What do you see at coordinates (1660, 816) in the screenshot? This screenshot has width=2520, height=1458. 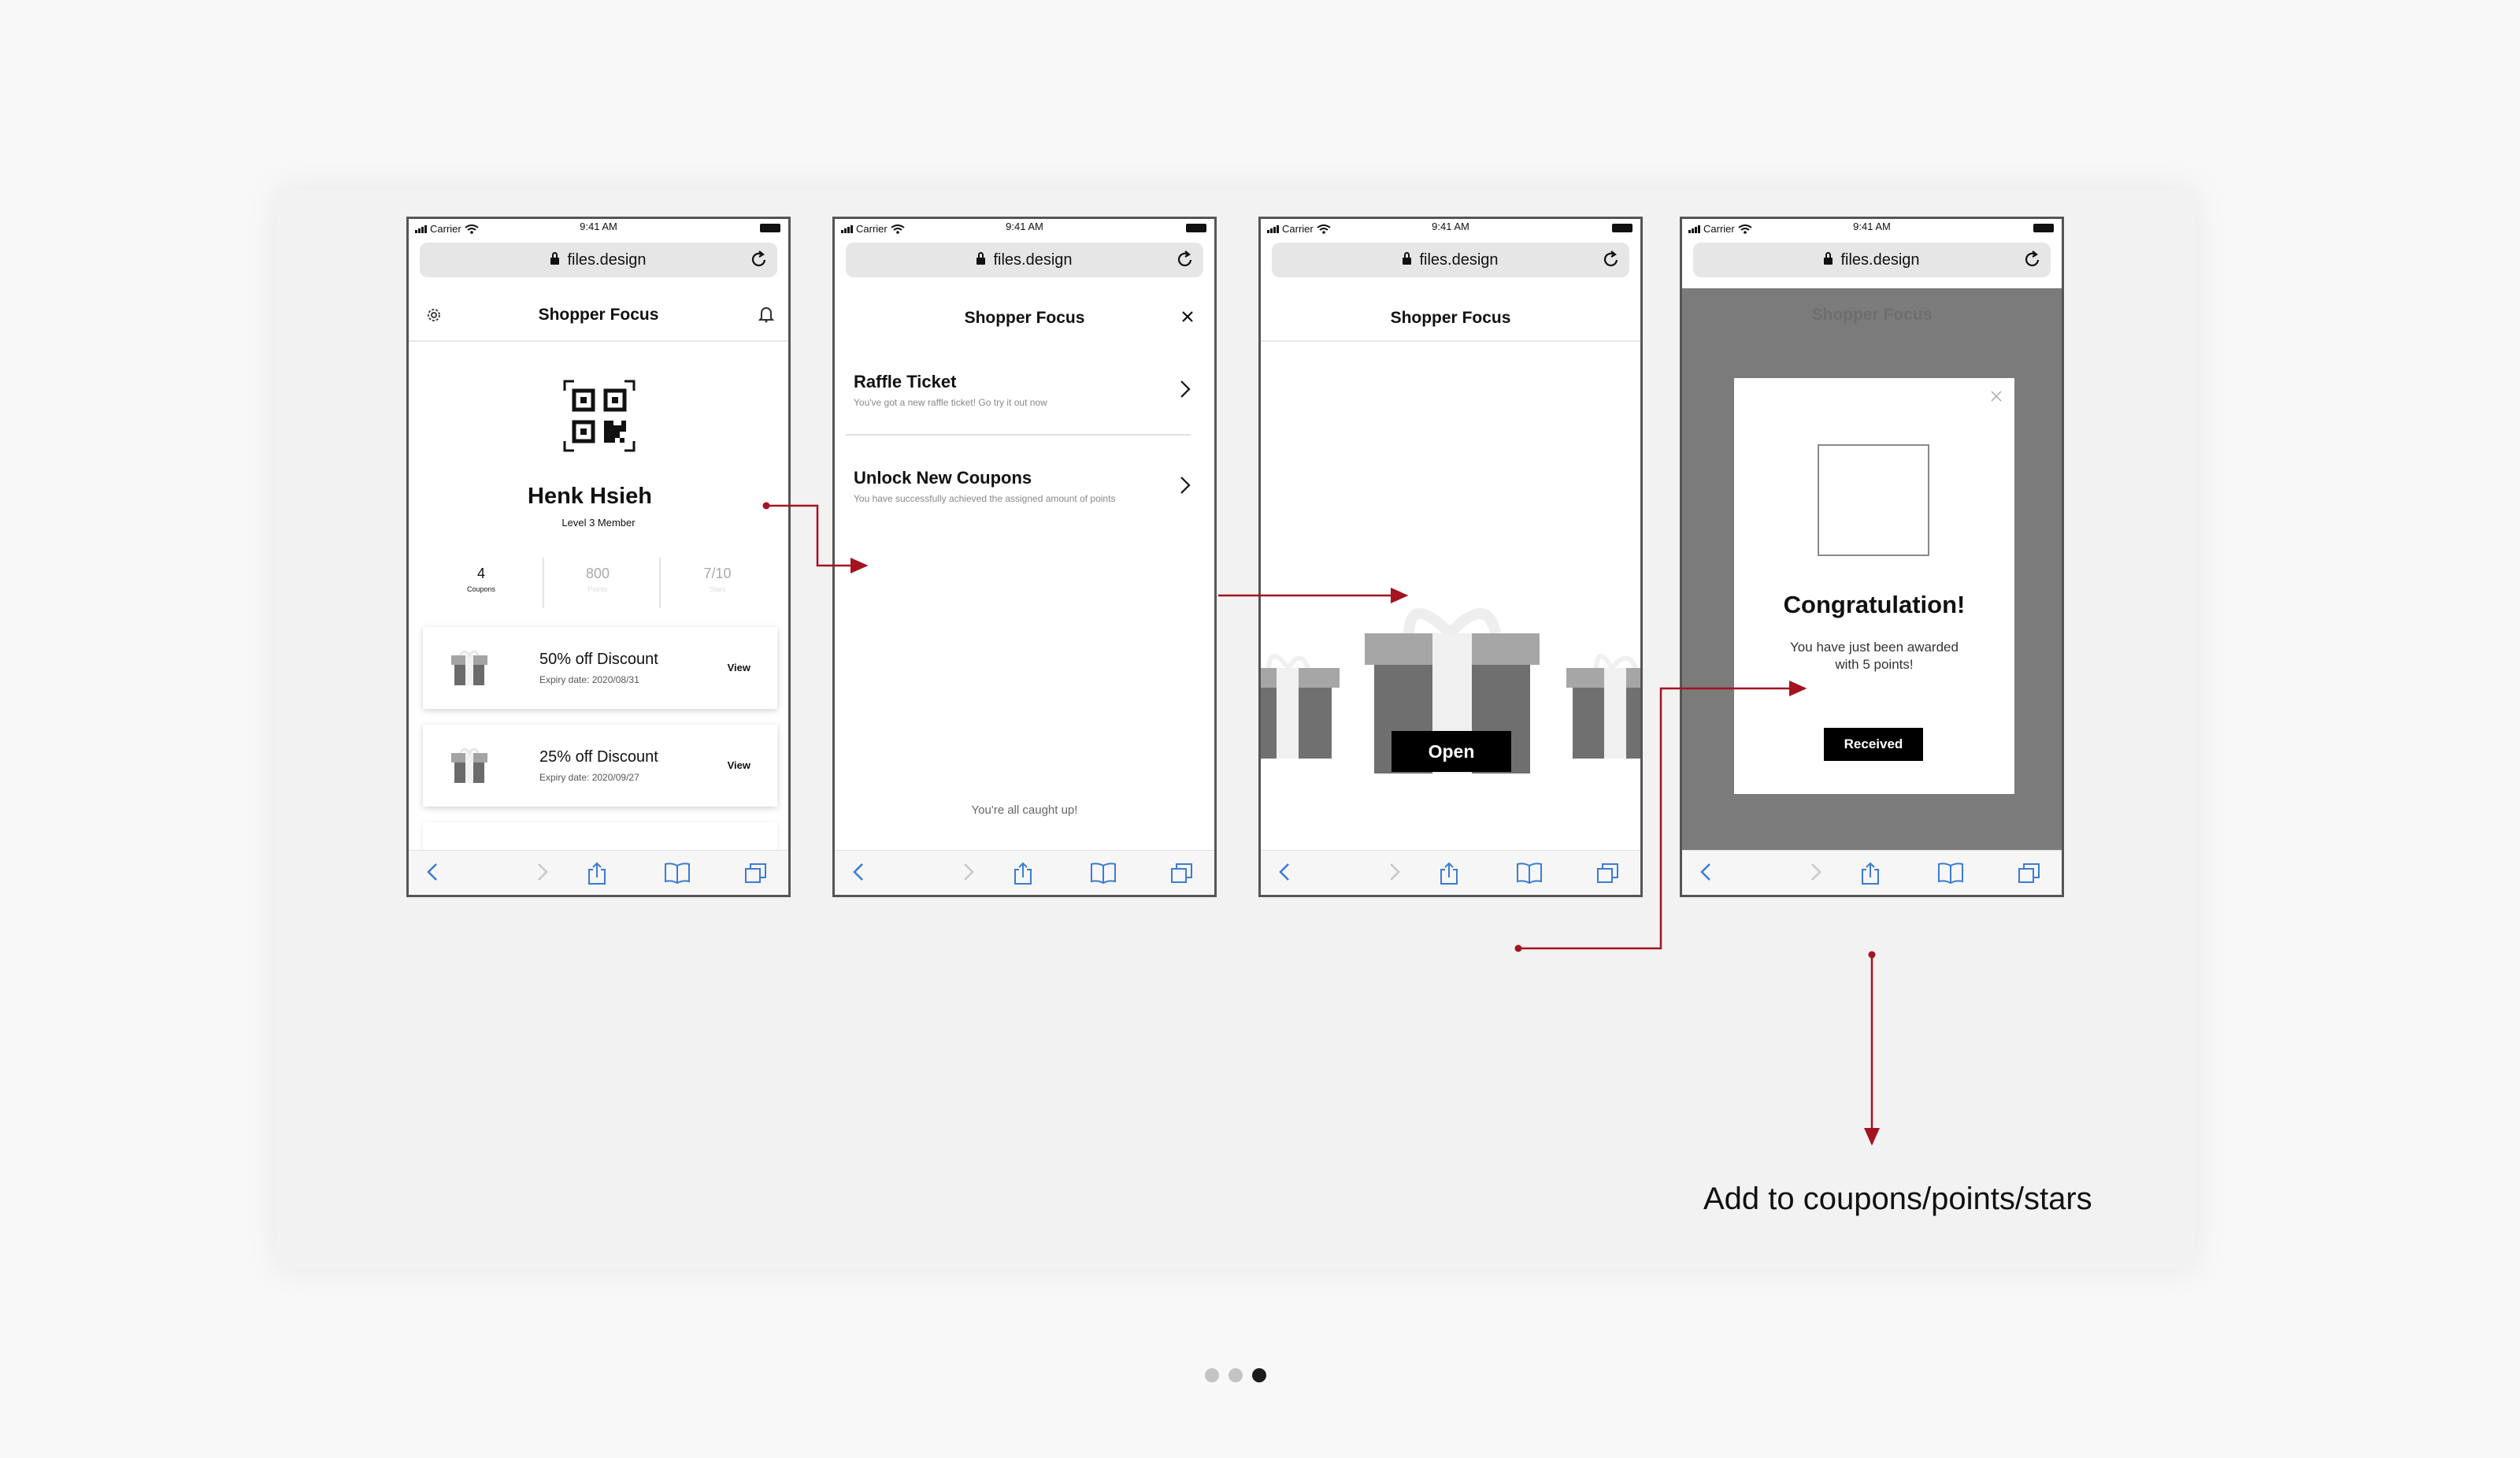 I see `flow-arrow-open-to-reward` at bounding box center [1660, 816].